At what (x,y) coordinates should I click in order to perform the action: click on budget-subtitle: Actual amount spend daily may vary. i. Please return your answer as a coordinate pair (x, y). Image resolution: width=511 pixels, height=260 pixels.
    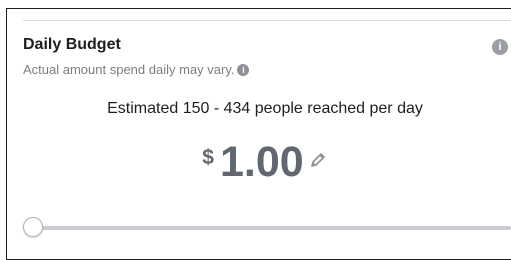
    Looking at the image, I should click on (136, 69).